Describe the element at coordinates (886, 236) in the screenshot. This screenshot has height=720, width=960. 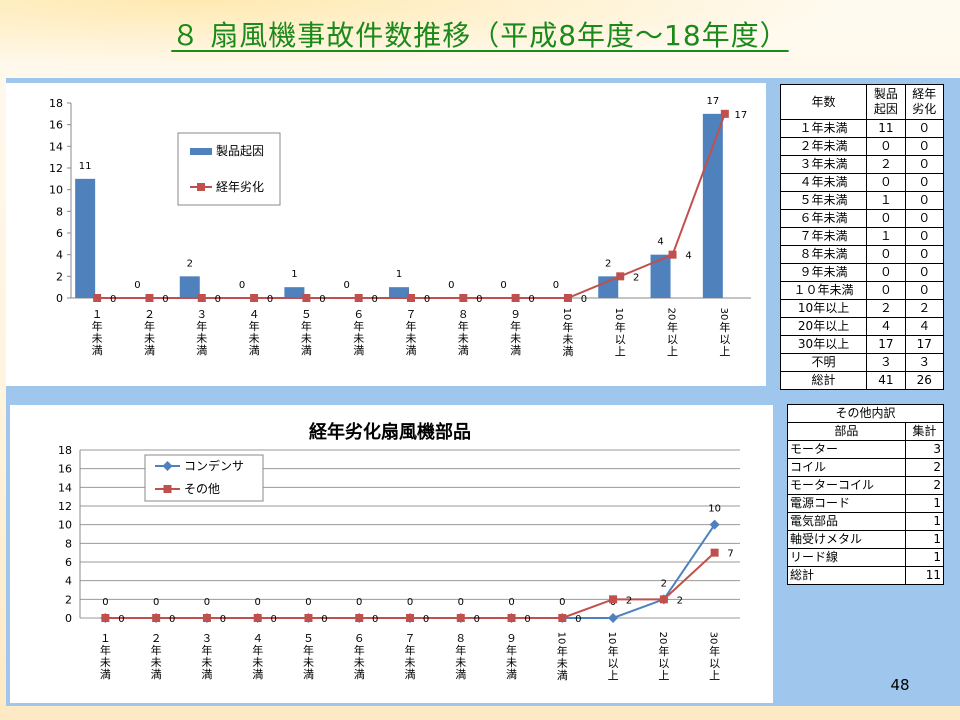
I see `table-cell: １` at that location.